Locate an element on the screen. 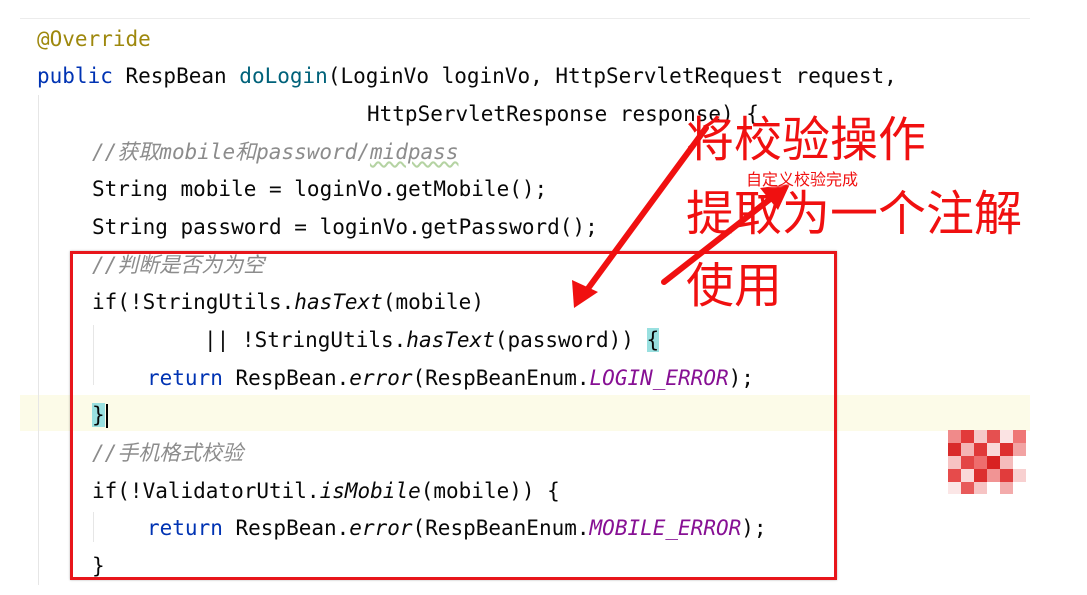 Image resolution: width=1087 pixels, height=595 pixels. pixelated-watermark is located at coordinates (987, 462).